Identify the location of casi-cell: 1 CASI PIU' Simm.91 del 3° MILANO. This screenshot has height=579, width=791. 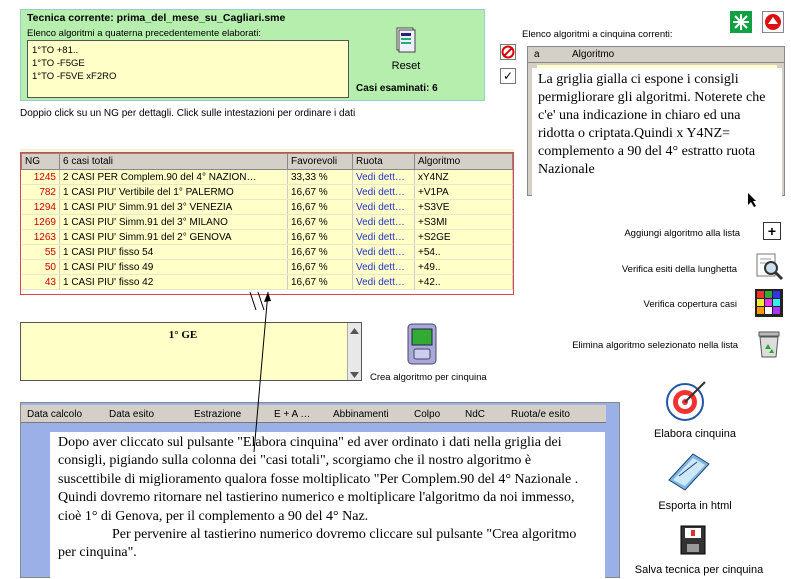
(173, 222).